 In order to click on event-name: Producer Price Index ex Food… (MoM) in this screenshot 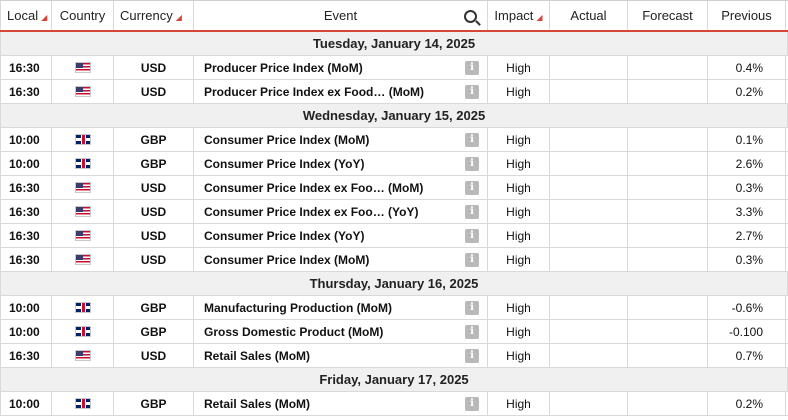, I will do `click(314, 91)`.